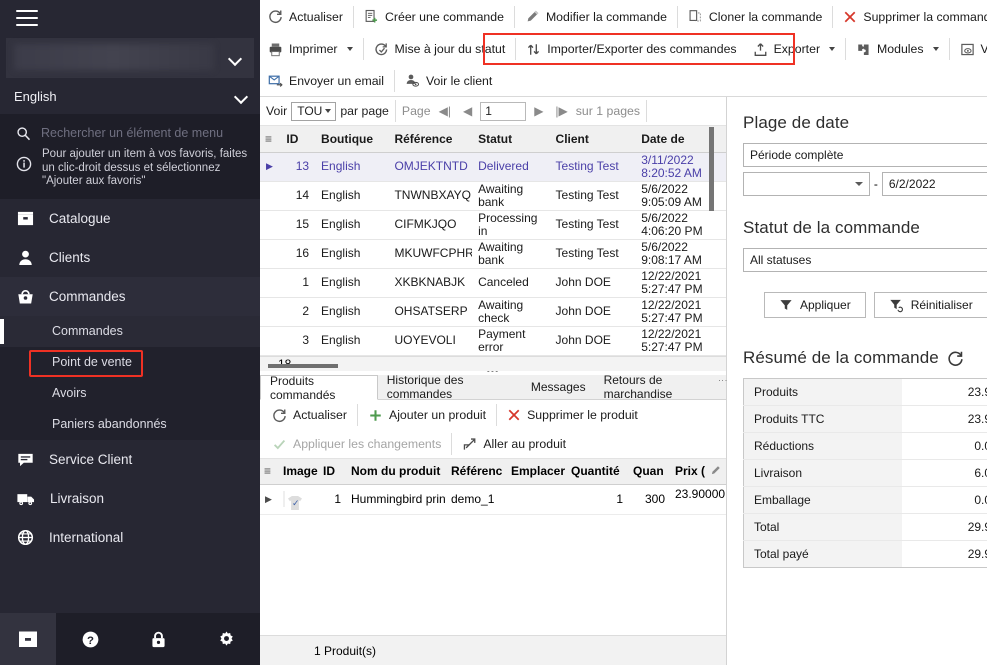 This screenshot has width=987, height=665. I want to click on print-button: Imprimer, so click(310, 49).